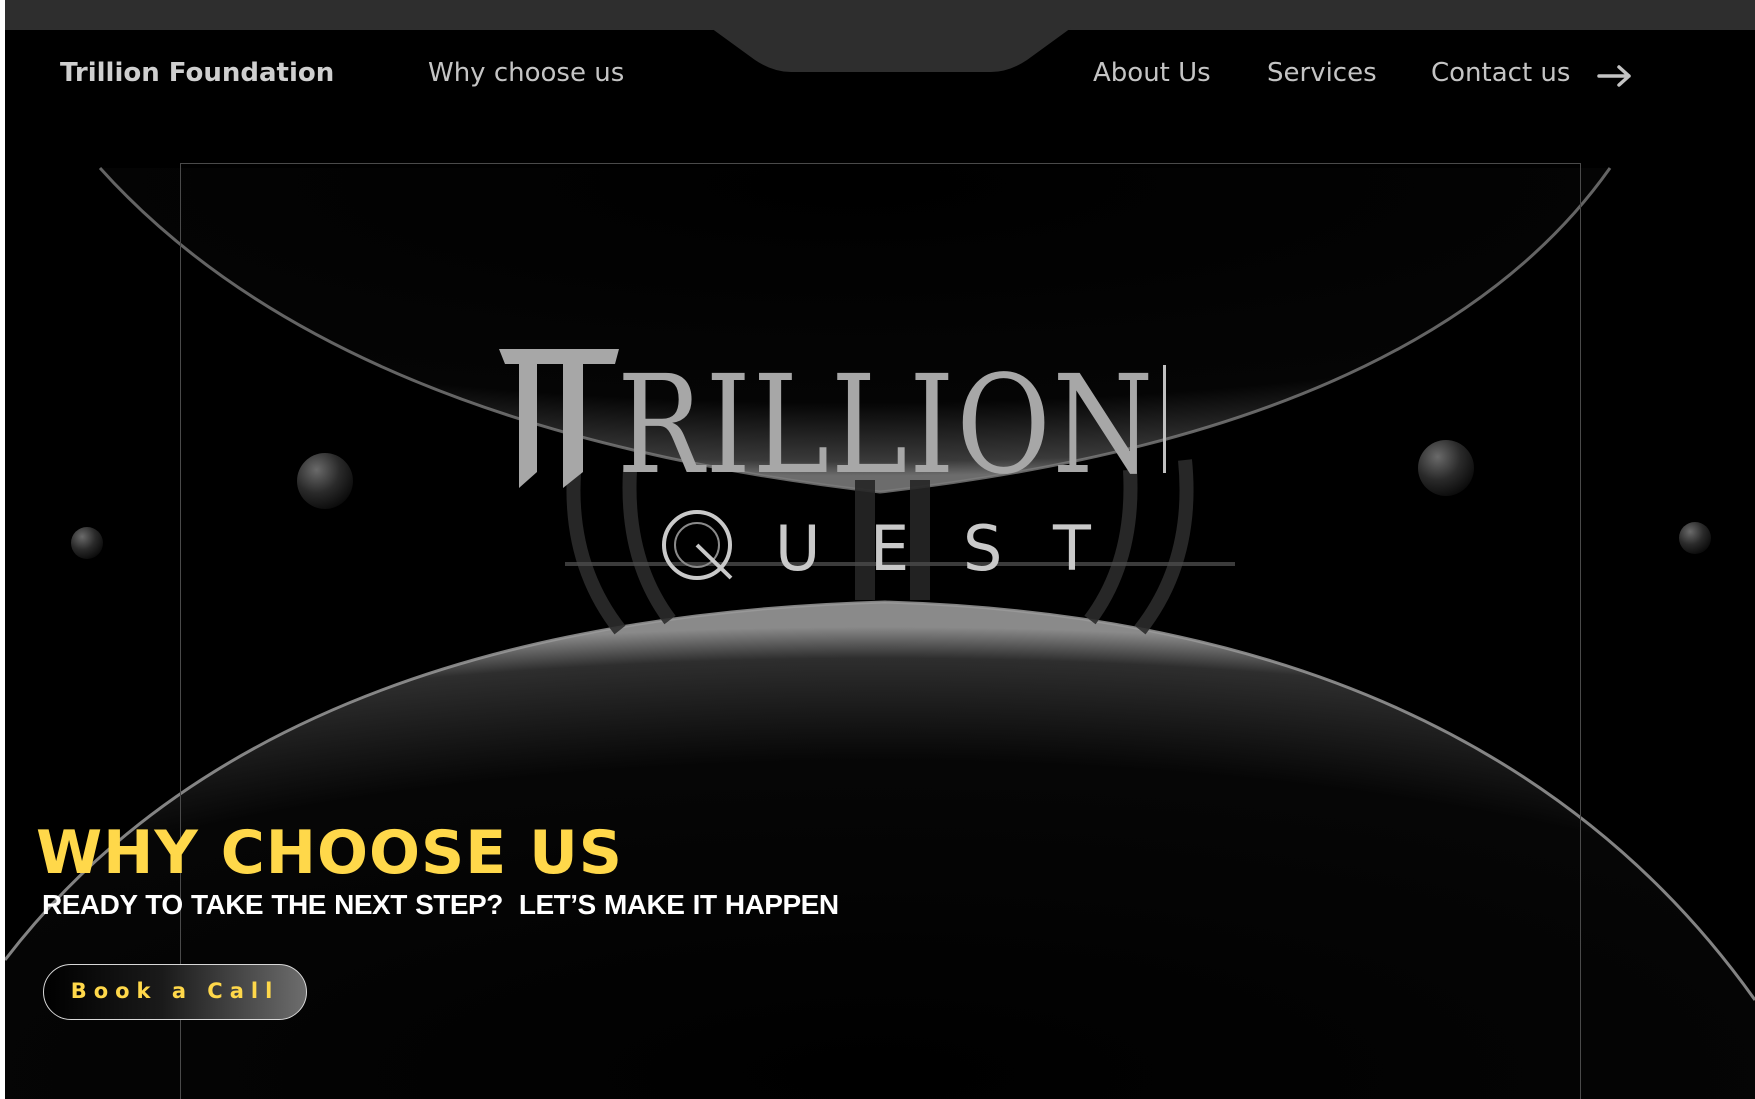  I want to click on hero-headline: WHY CHOOSE US, so click(330, 853).